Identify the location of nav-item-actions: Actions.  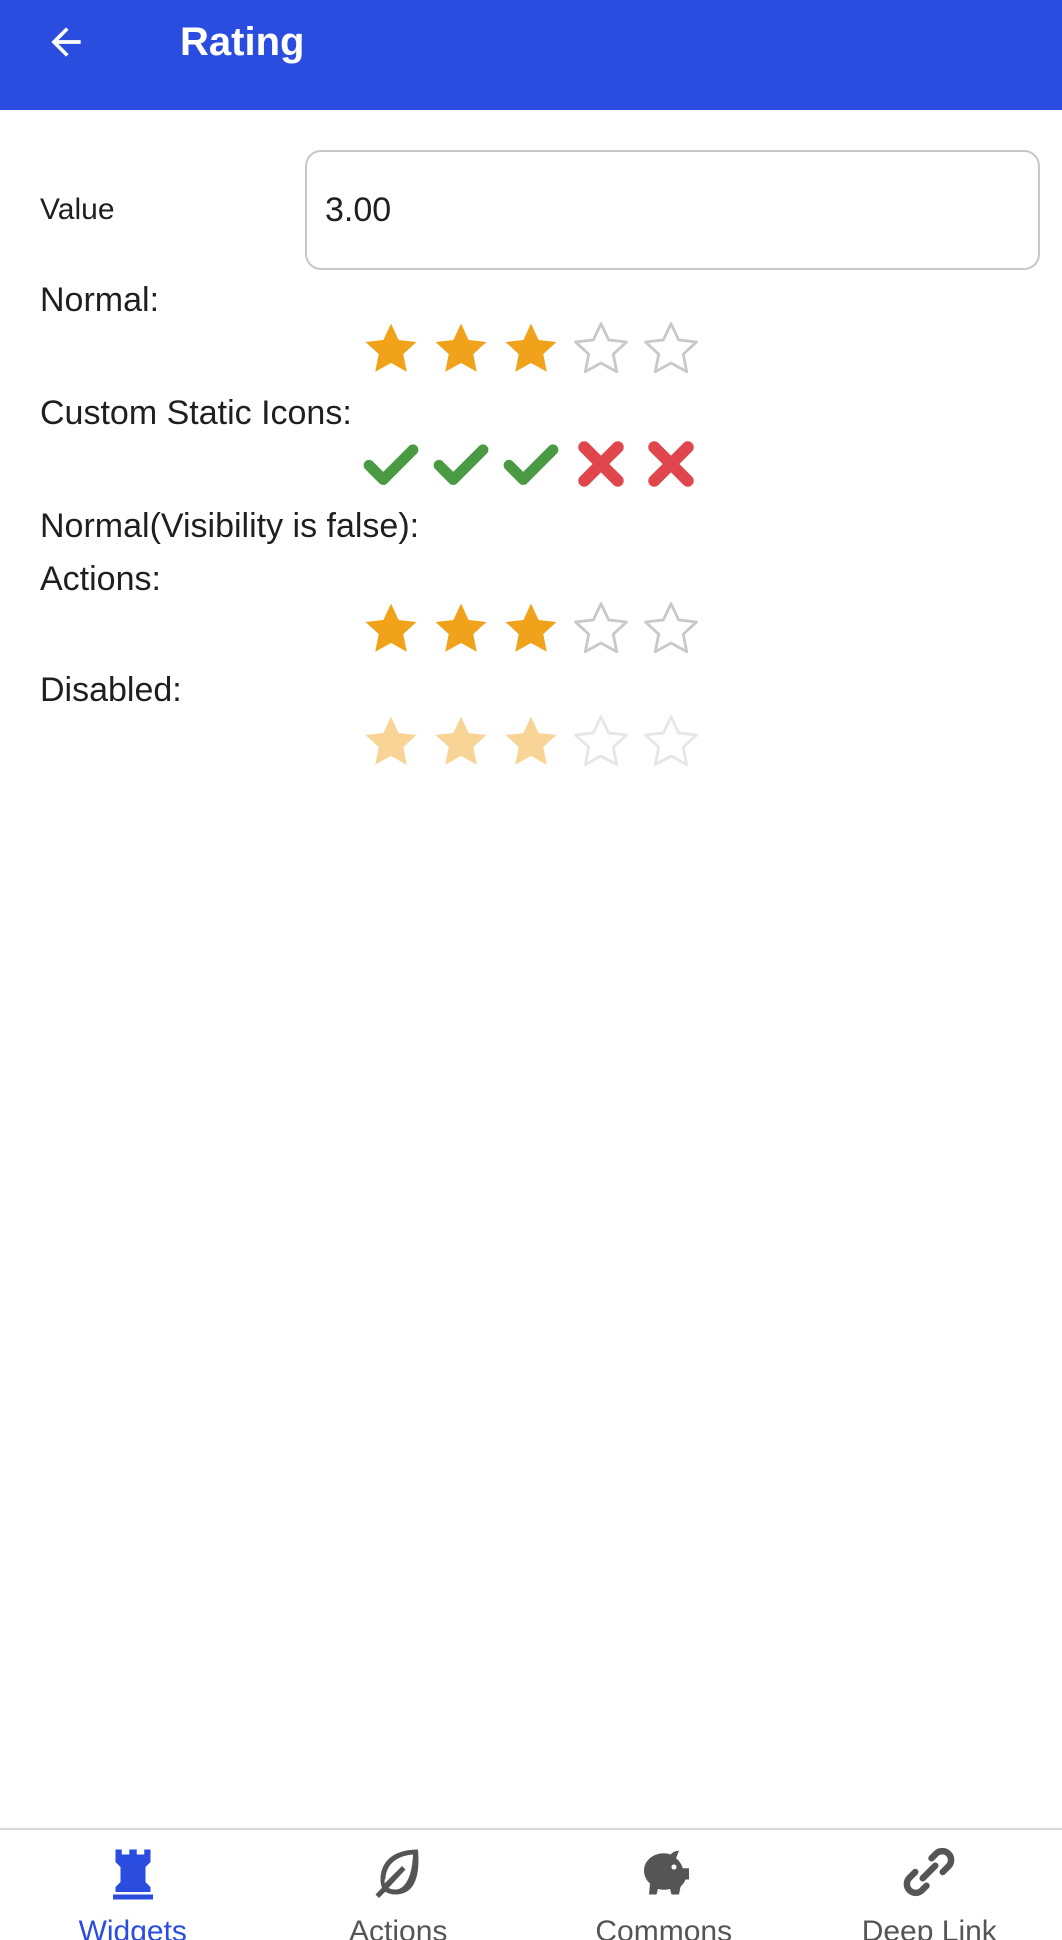
(399, 1885).